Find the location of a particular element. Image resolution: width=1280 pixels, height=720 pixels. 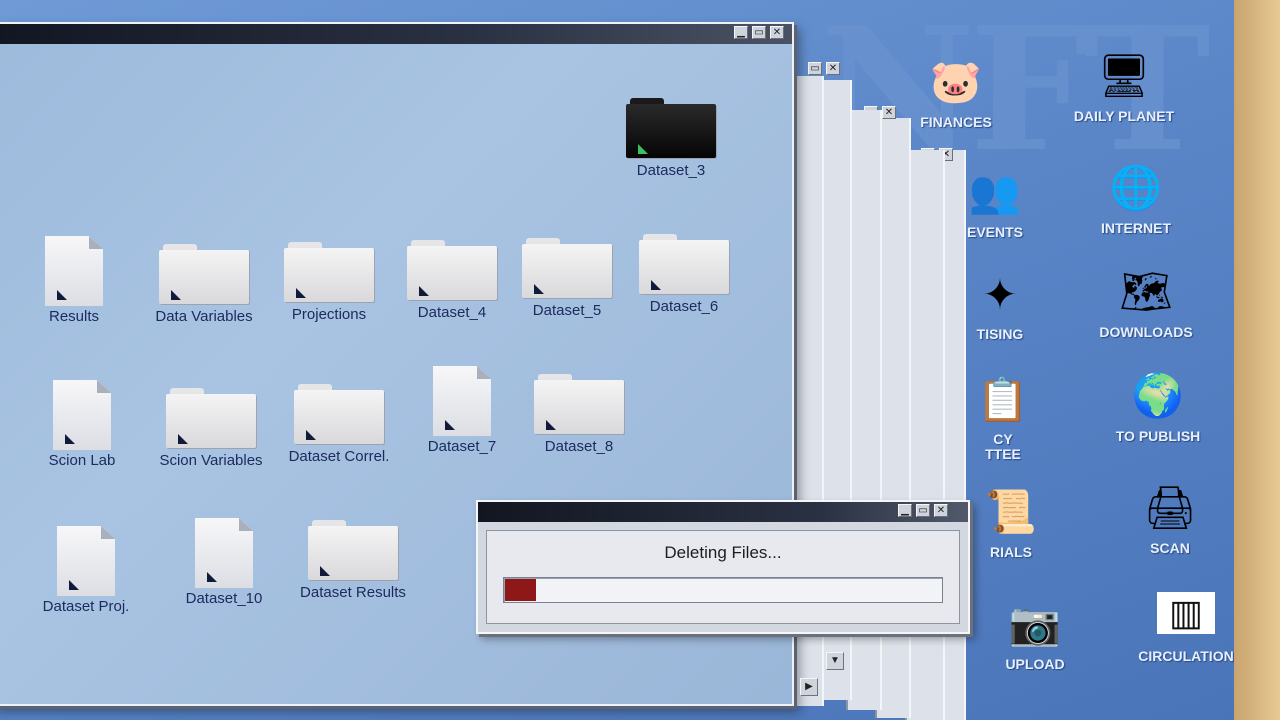

desktop-icon-internet: 🌐 INTERNET is located at coordinates (1136, 197).